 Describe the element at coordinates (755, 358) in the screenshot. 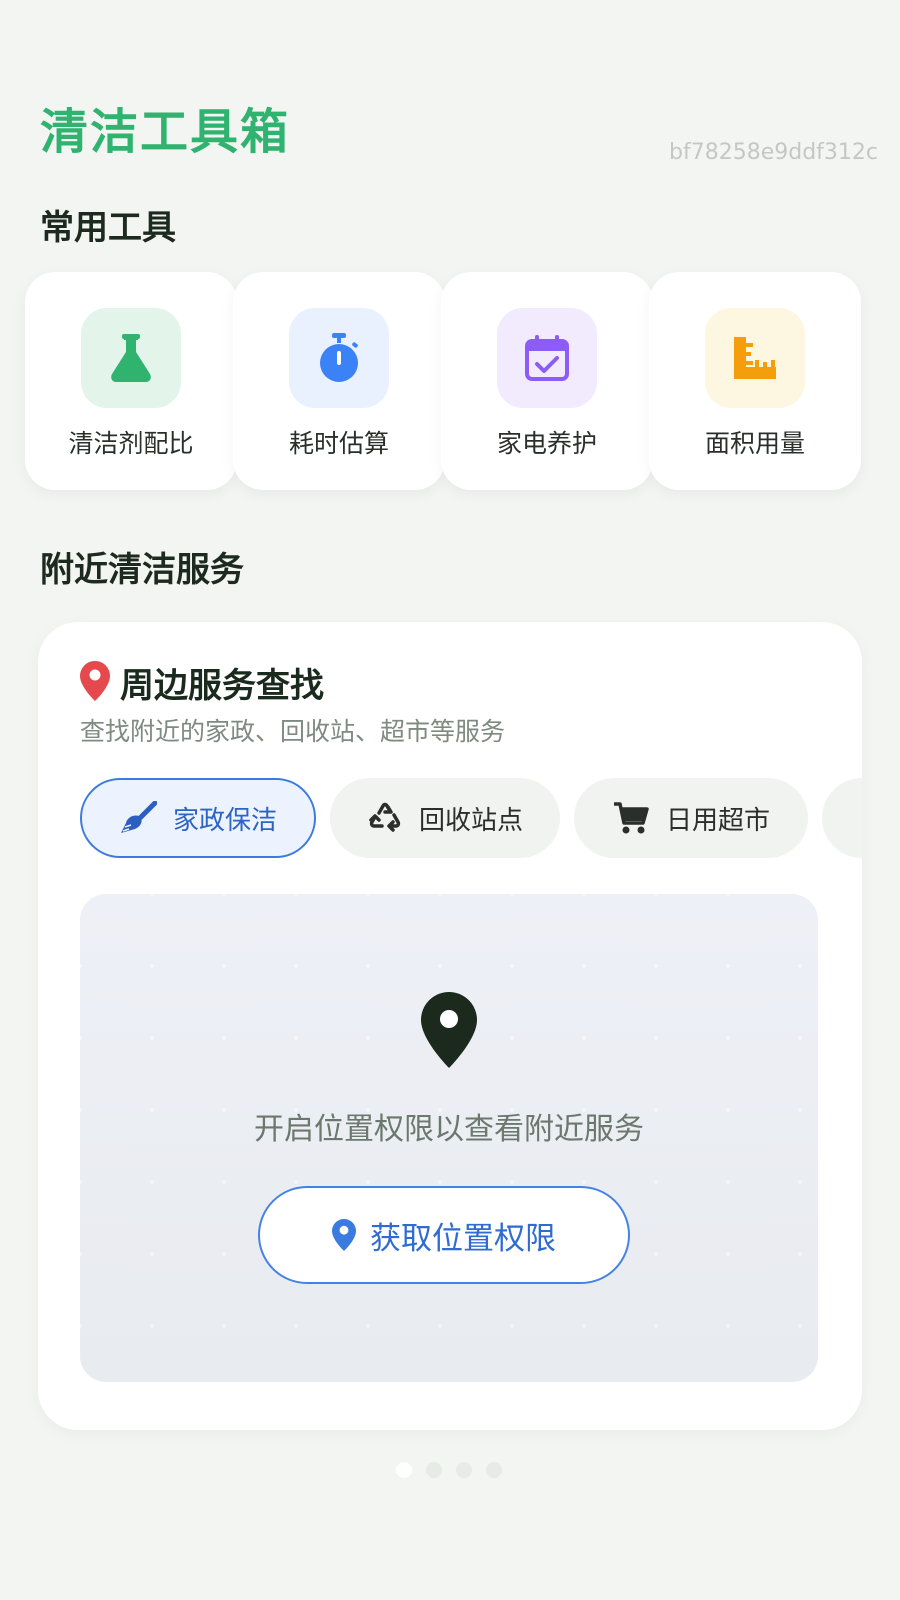

I see `ruler-icon` at that location.